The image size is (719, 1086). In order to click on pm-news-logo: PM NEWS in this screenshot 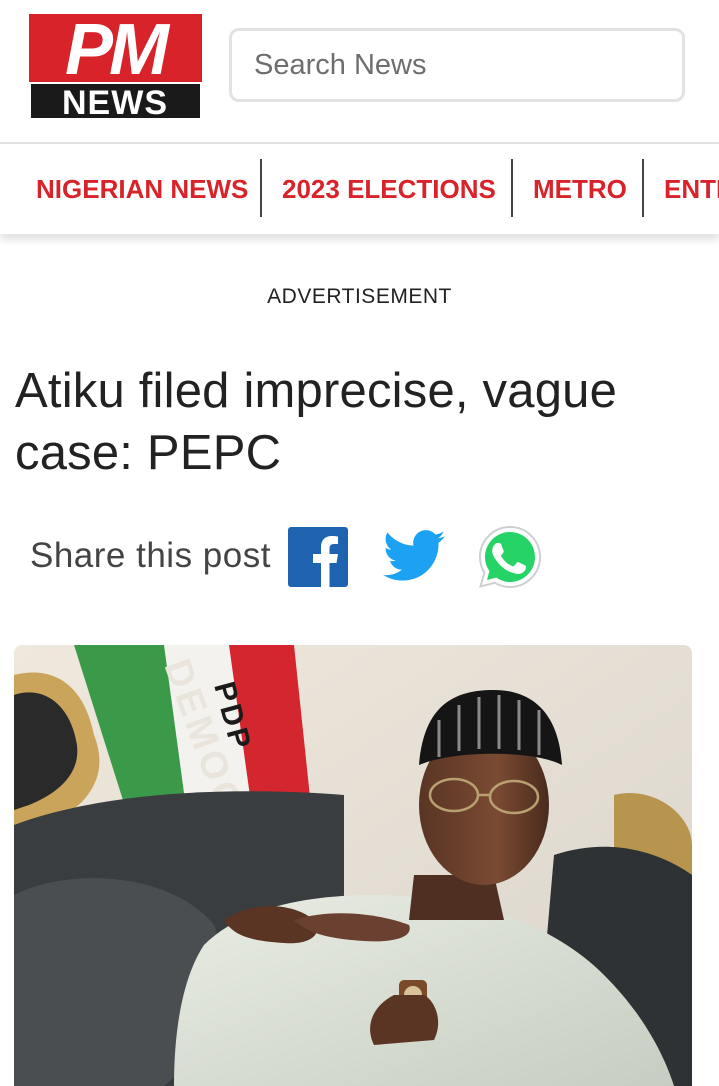, I will do `click(115, 67)`.